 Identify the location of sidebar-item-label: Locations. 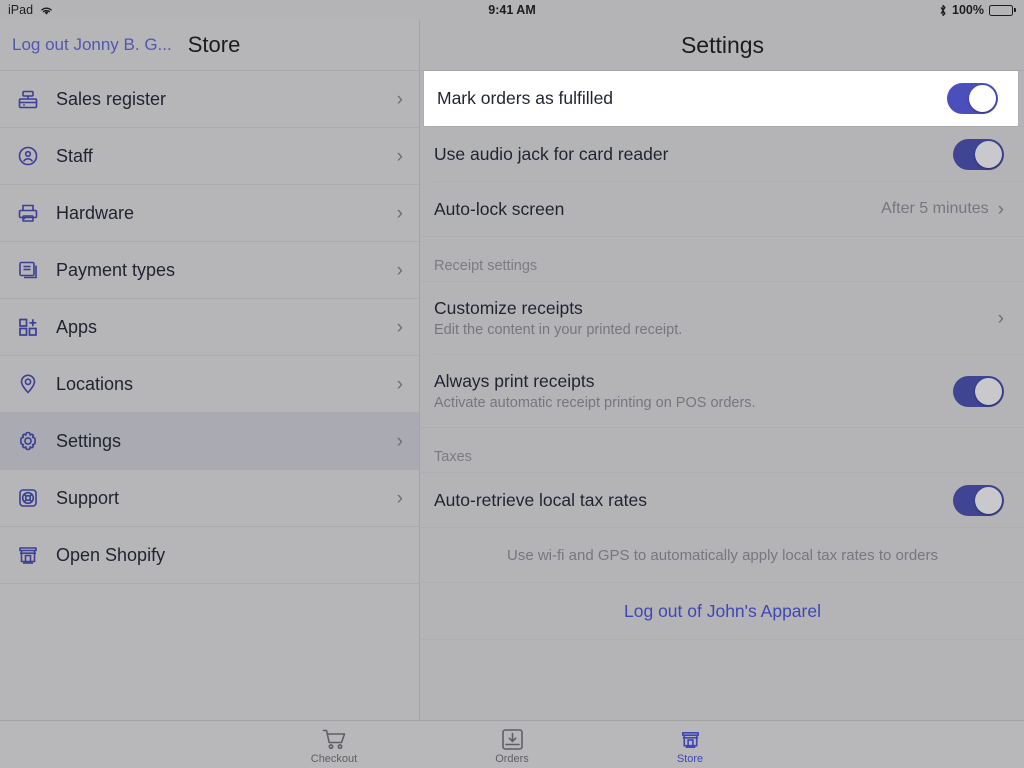
(95, 383).